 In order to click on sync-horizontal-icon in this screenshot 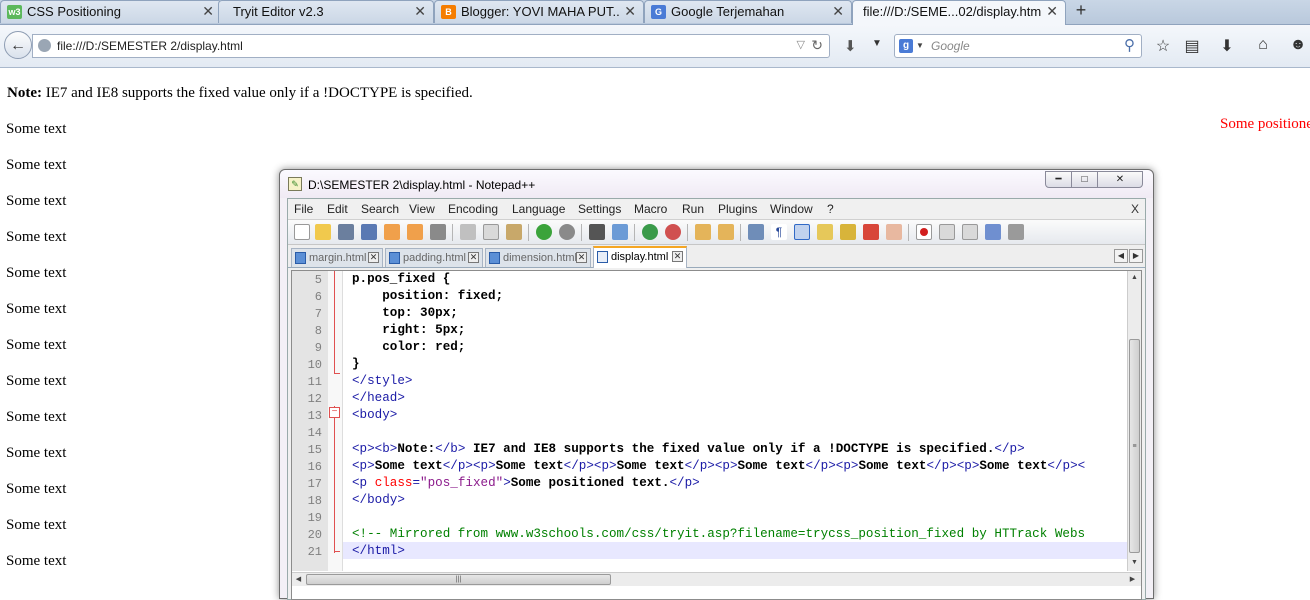, I will do `click(726, 232)`.